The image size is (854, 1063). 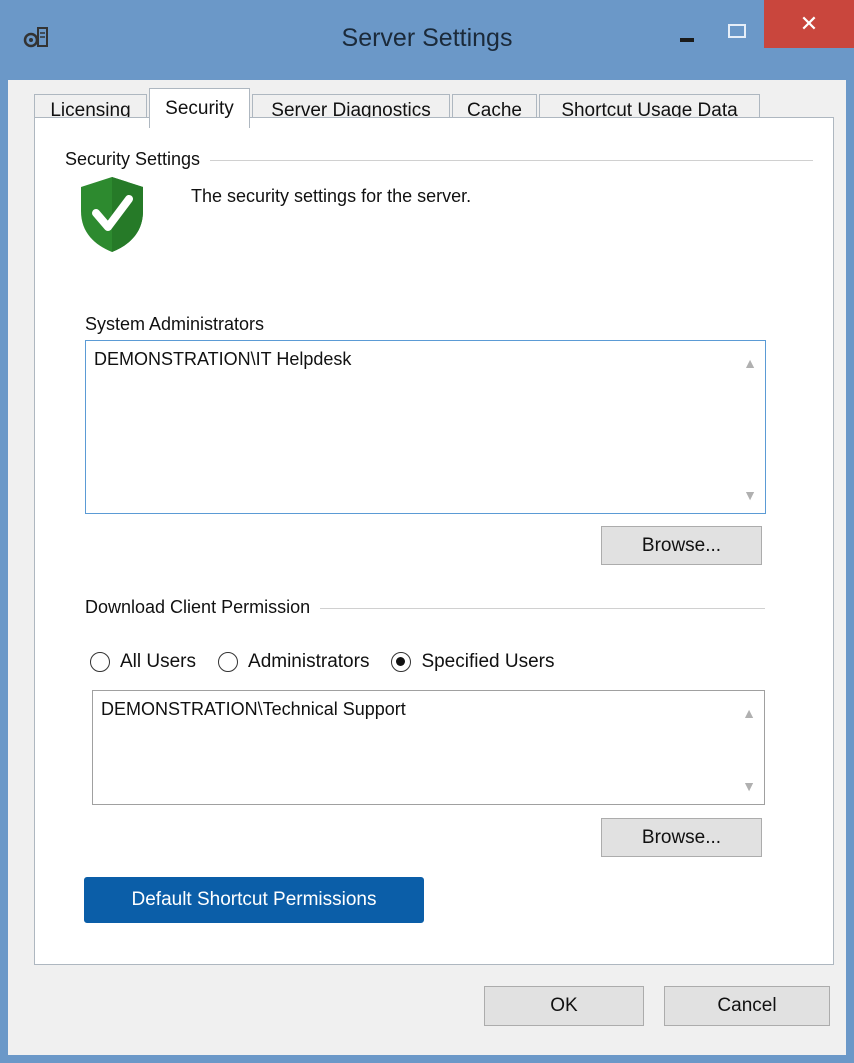 I want to click on shield-check-icon, so click(x=112, y=214).